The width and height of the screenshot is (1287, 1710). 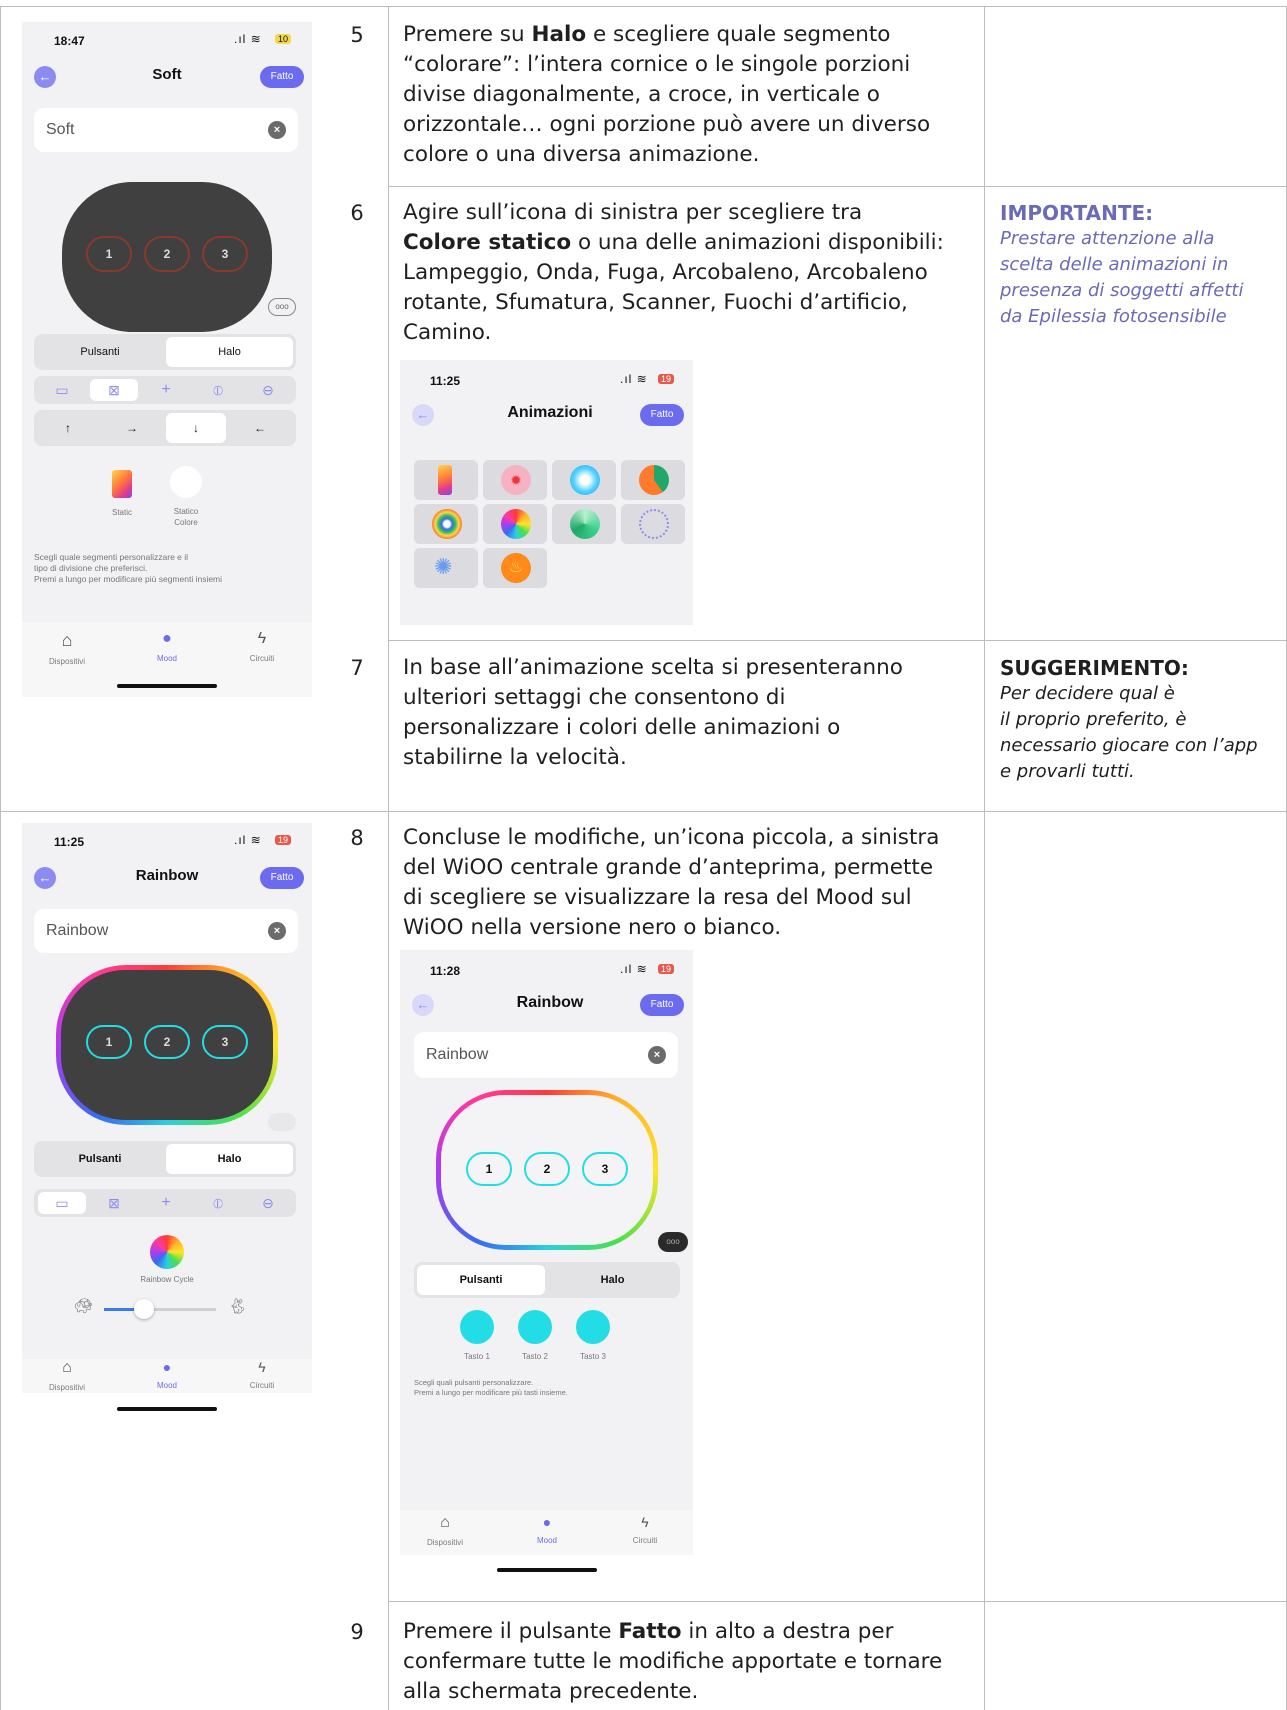 What do you see at coordinates (477, 1327) in the screenshot?
I see `key-1-color` at bounding box center [477, 1327].